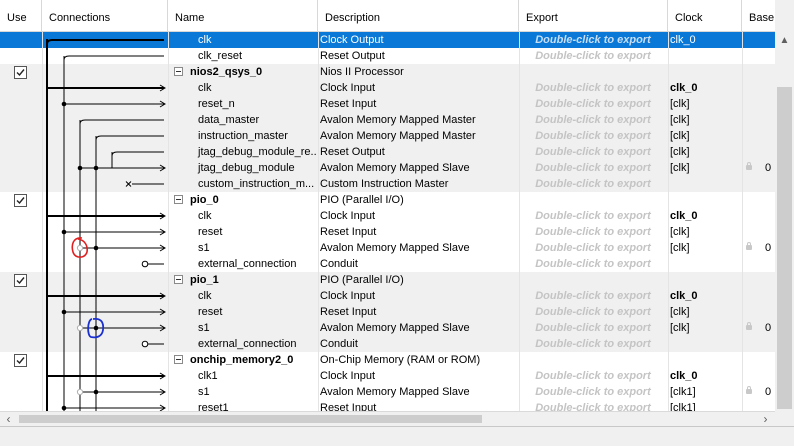 The height and width of the screenshot is (446, 794). Describe the element at coordinates (243, 376) in the screenshot. I see `interface-name: clk1` at that location.